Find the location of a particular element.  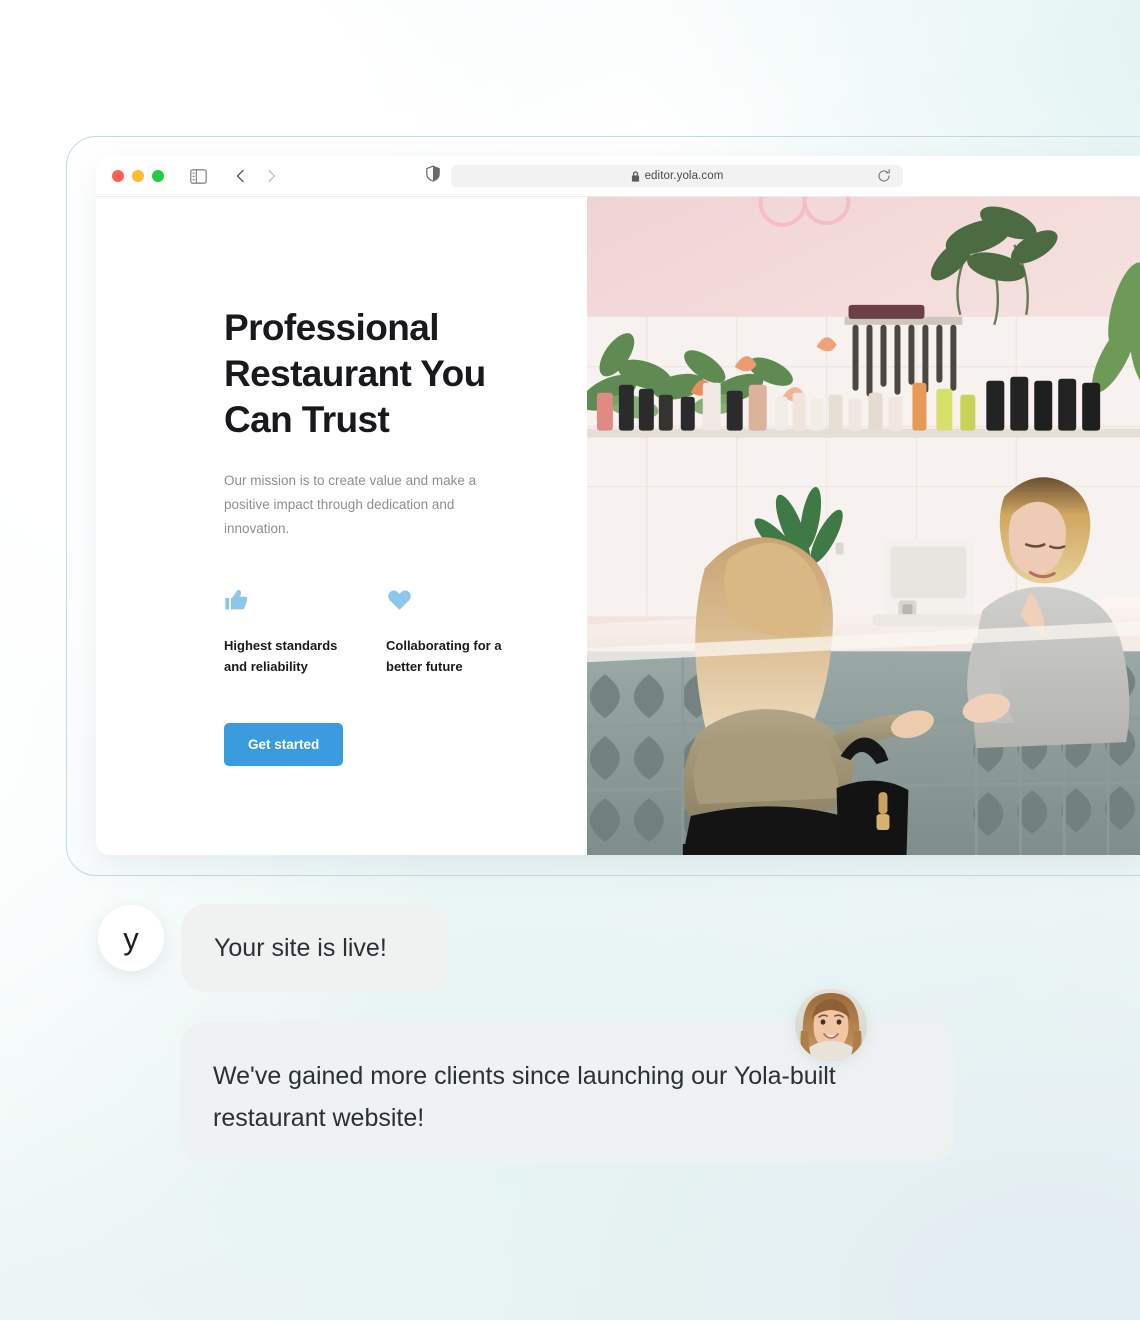

feature-item: Collaborating for a better future is located at coordinates (467, 631).